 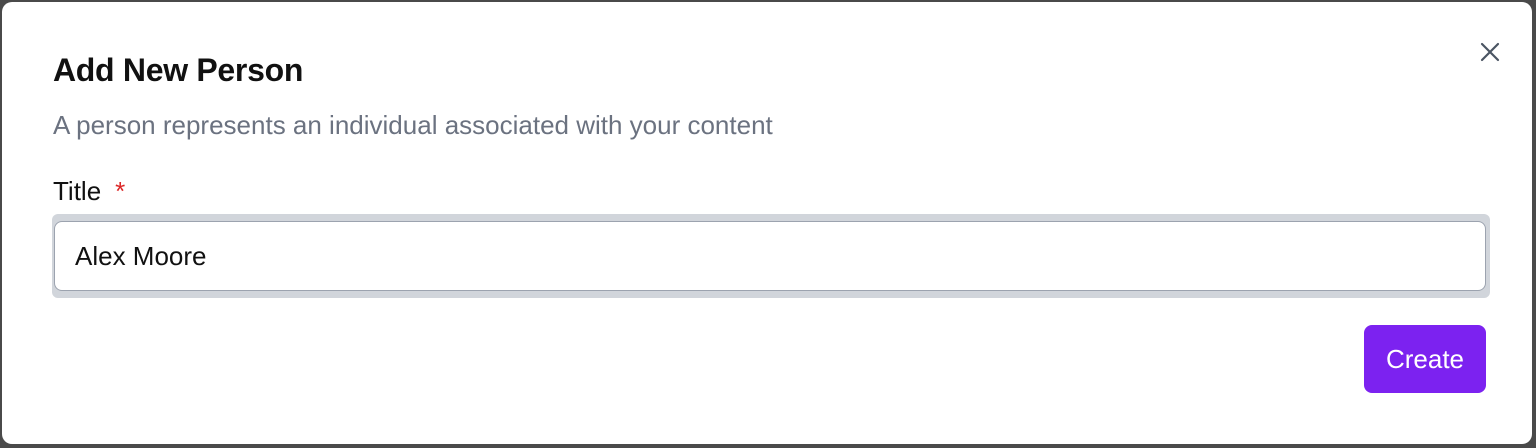 I want to click on title-label-text: Title, so click(x=77, y=191).